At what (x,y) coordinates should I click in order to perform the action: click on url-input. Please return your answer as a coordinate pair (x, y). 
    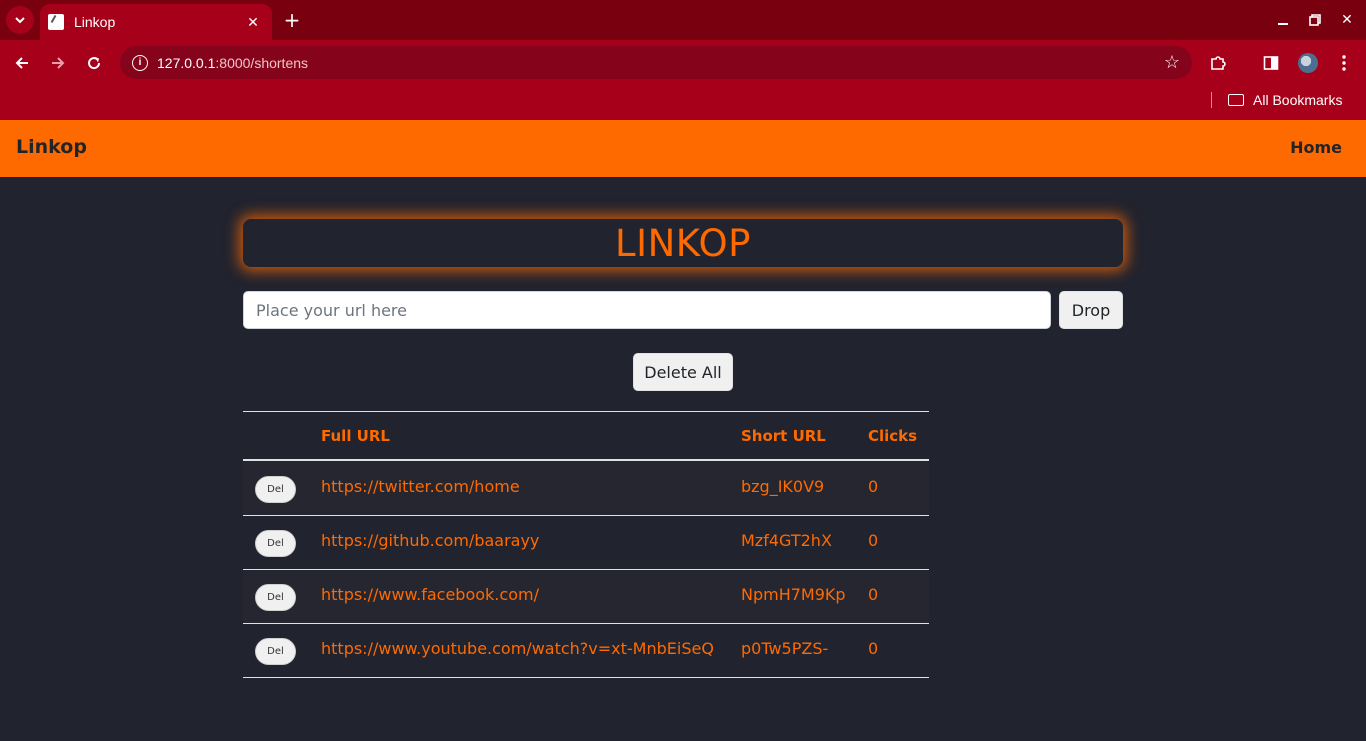
    Looking at the image, I should click on (647, 310).